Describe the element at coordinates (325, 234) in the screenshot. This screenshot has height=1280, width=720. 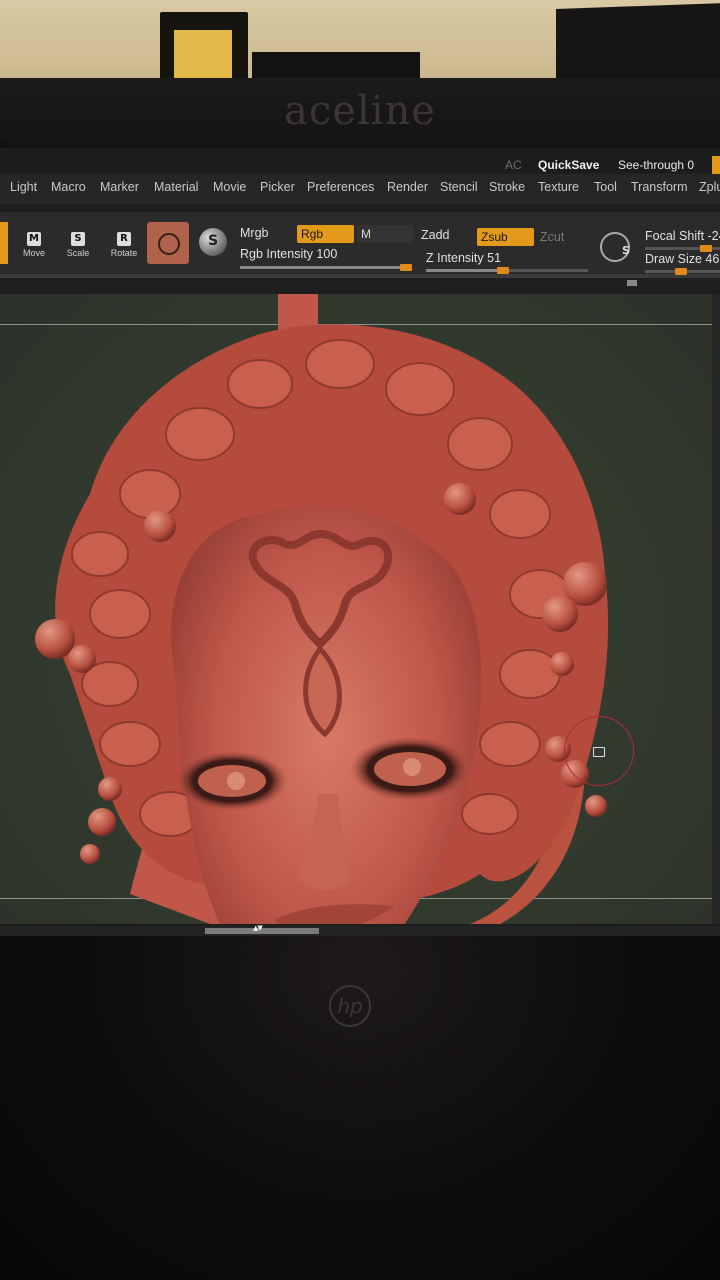
I see `rgb-button: Rgb` at that location.